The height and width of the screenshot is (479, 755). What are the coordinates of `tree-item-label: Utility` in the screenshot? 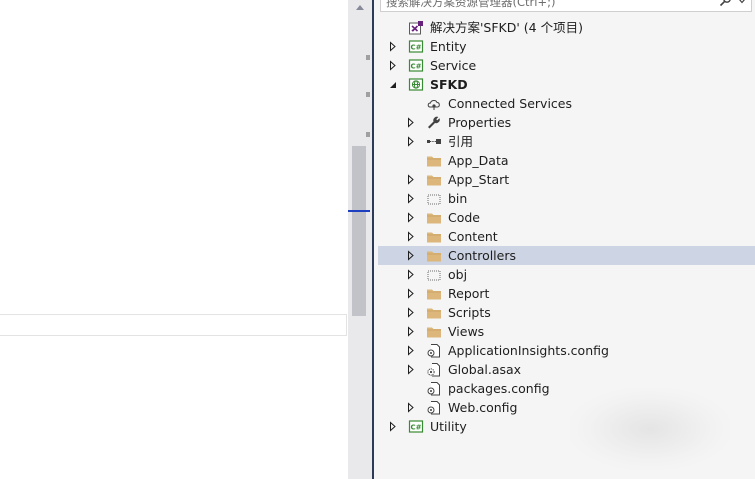 It's located at (448, 426).